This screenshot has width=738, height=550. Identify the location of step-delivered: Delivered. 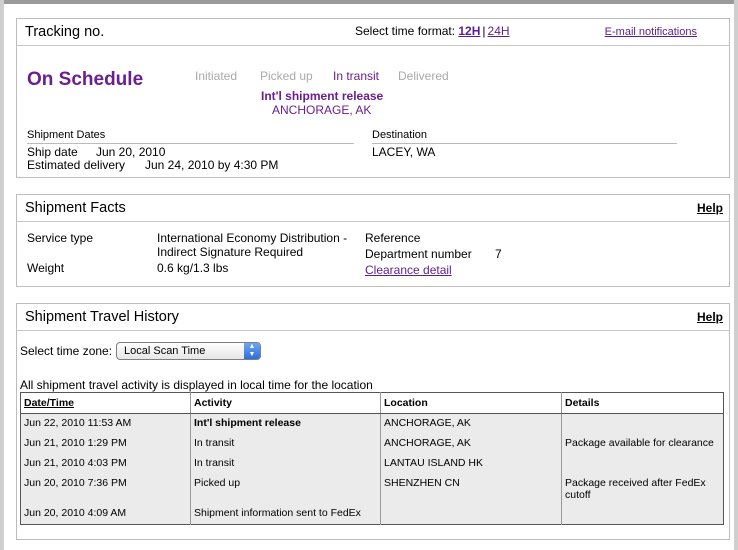
(423, 76).